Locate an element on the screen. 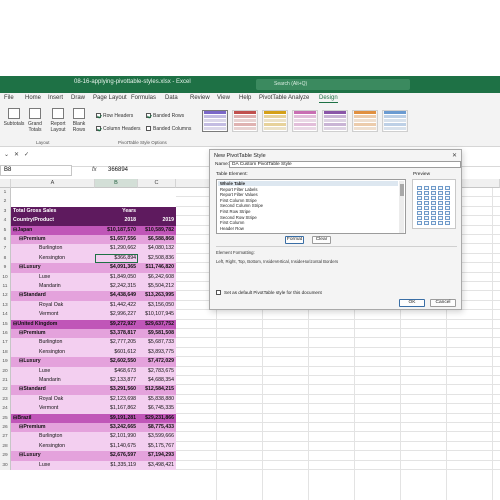 This screenshot has height=500, width=500. cell-a17: Burlington is located at coordinates (53, 343).